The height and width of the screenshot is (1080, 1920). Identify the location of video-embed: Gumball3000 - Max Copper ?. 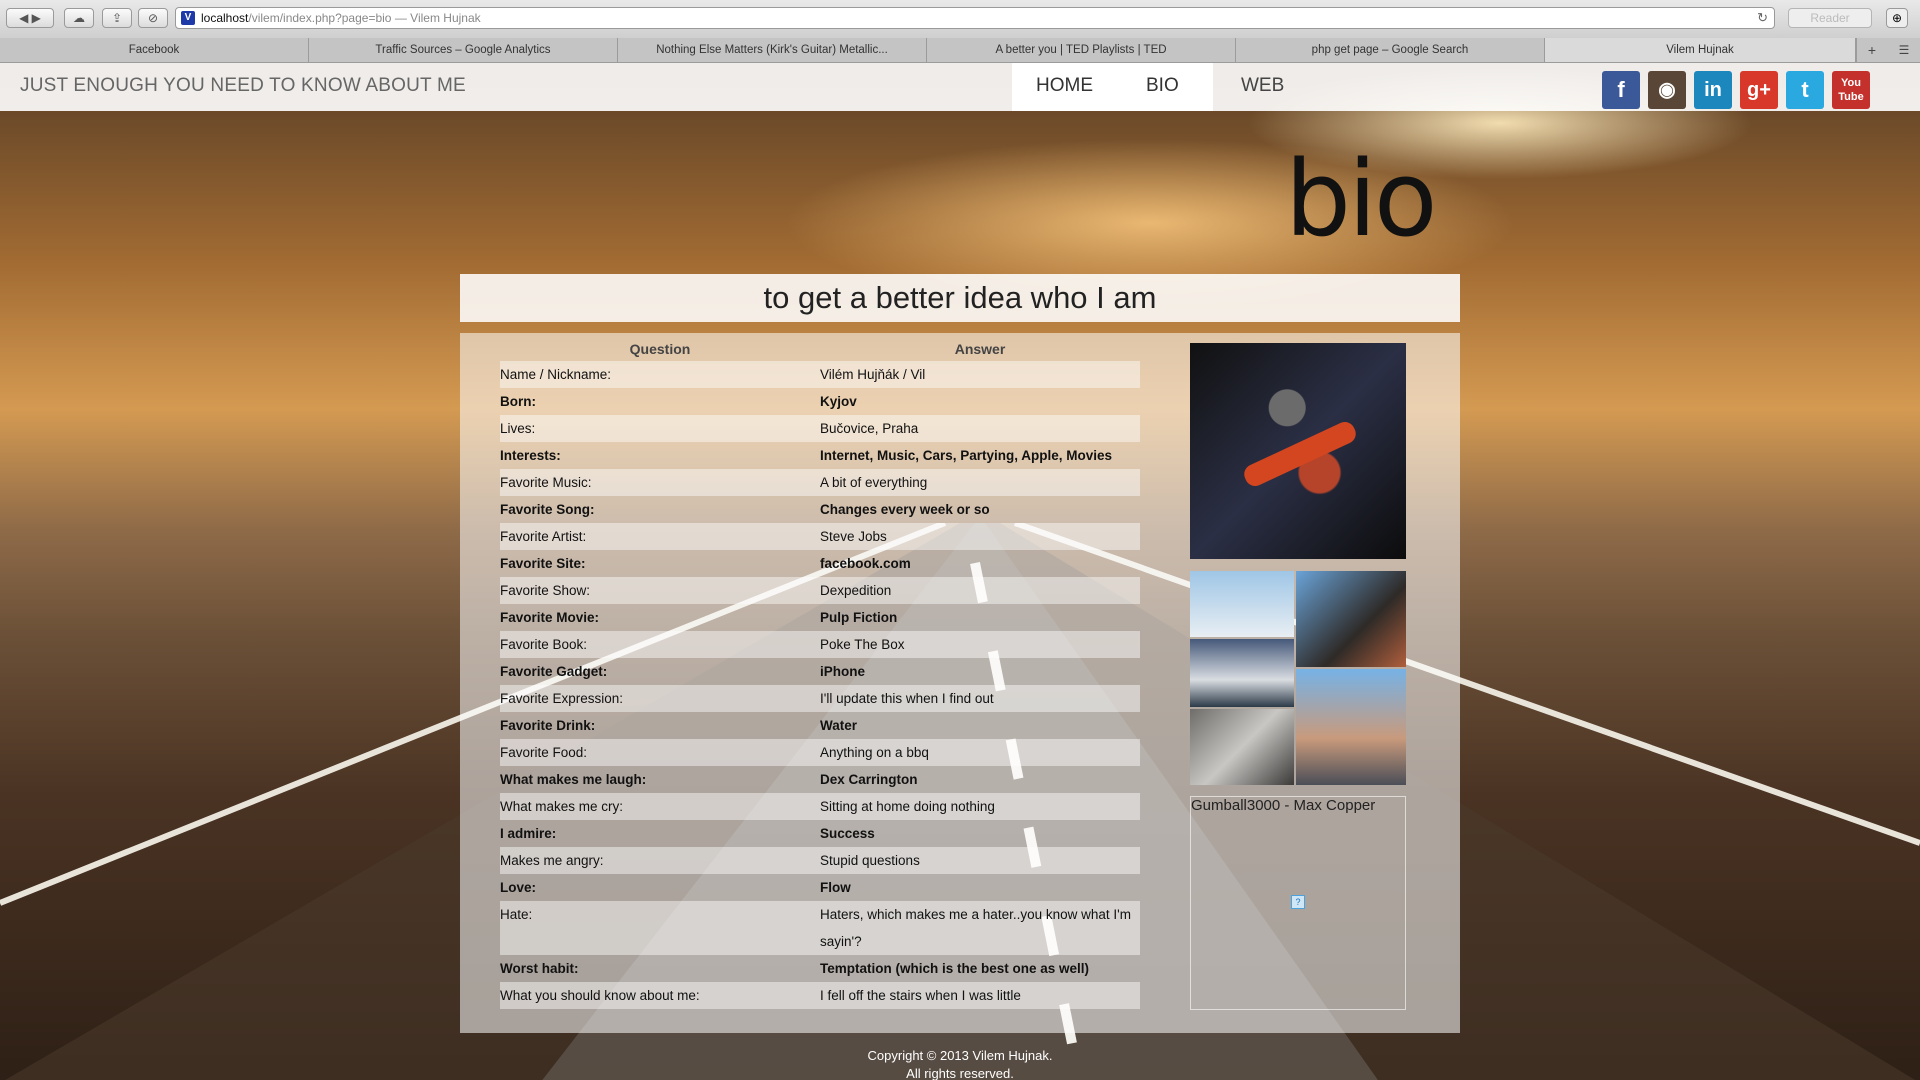
(1298, 903).